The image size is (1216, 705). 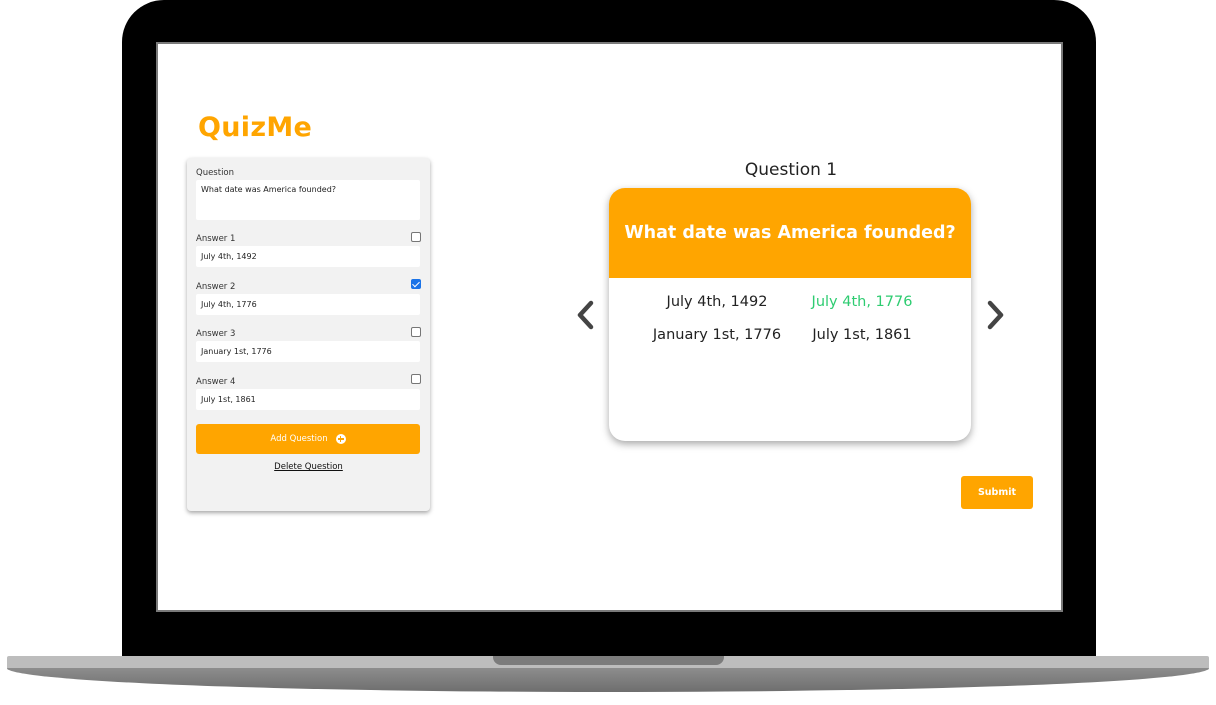 I want to click on chevron-right-icon, so click(x=995, y=315).